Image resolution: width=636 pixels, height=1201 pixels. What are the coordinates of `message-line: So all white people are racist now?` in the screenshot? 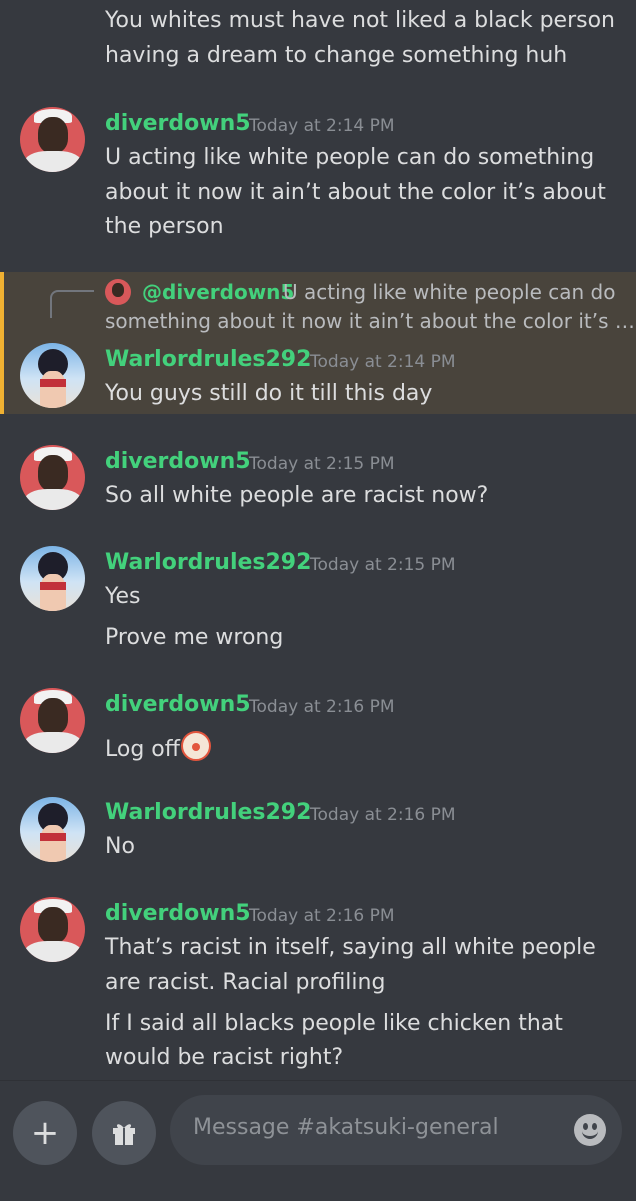 It's located at (297, 495).